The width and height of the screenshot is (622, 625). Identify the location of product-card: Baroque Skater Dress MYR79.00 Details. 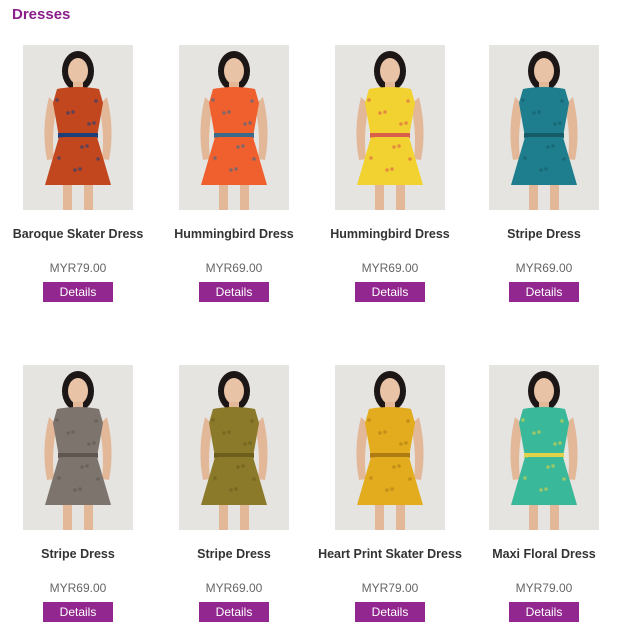
(78, 173).